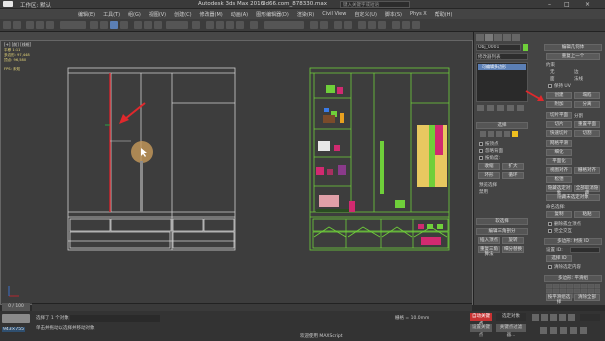  I want to click on graphite-icon, so click(348, 25).